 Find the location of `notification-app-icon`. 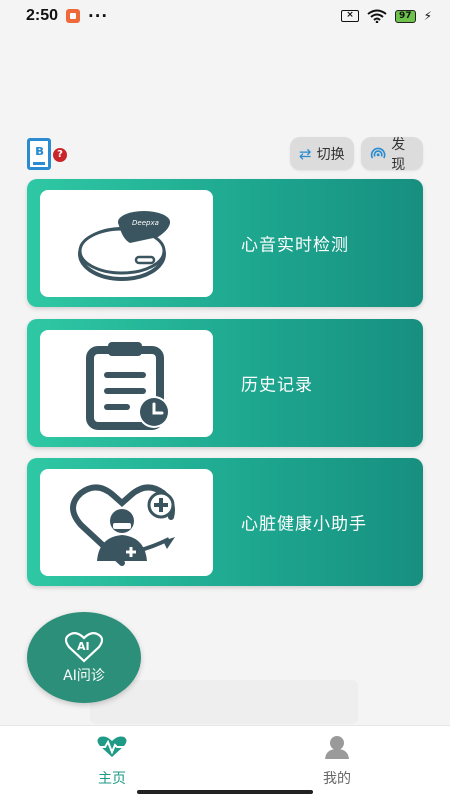

notification-app-icon is located at coordinates (73, 16).